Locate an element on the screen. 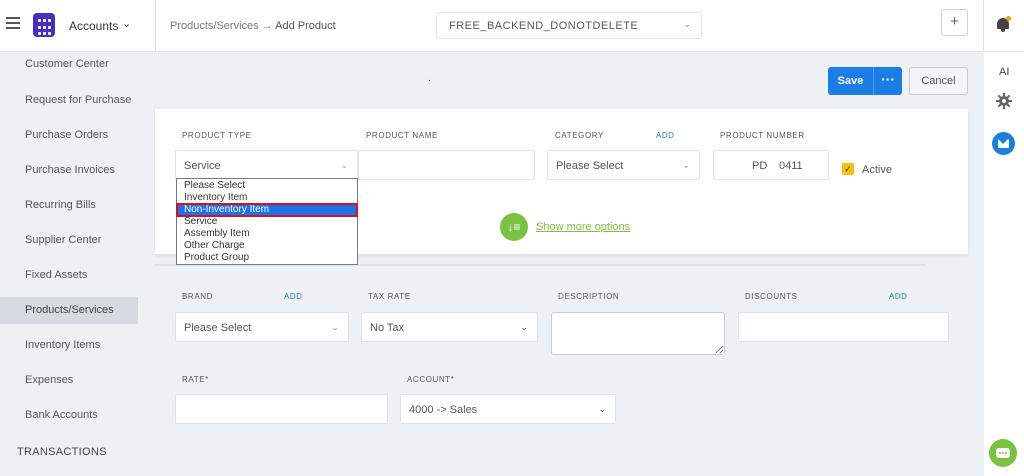  dropdown-option-product-group: Product Group is located at coordinates (267, 258).